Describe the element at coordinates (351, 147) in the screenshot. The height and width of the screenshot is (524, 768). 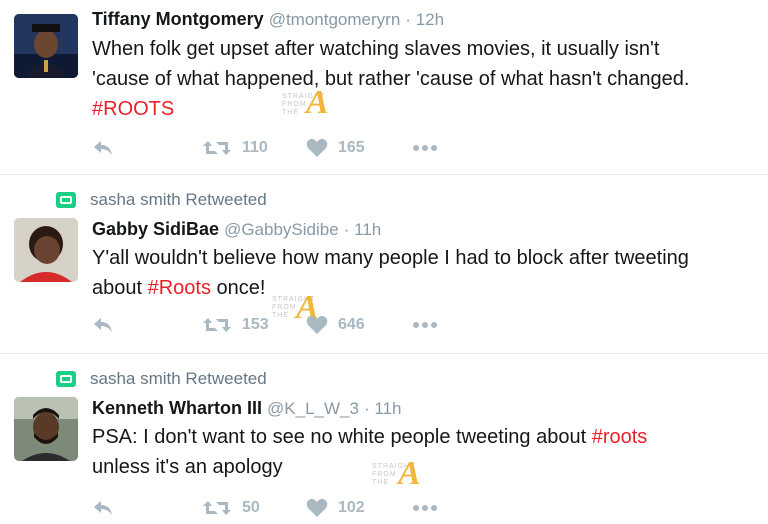
I see `like-count: 165` at that location.